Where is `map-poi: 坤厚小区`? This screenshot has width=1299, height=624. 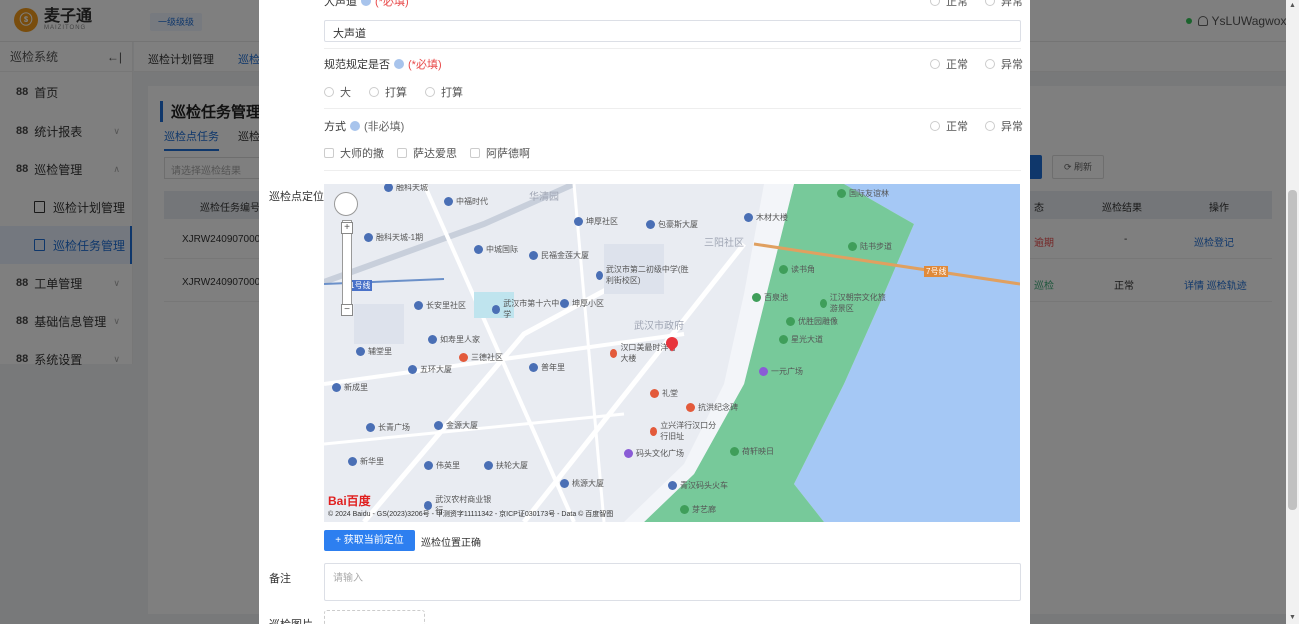 map-poi: 坤厚小区 is located at coordinates (582, 303).